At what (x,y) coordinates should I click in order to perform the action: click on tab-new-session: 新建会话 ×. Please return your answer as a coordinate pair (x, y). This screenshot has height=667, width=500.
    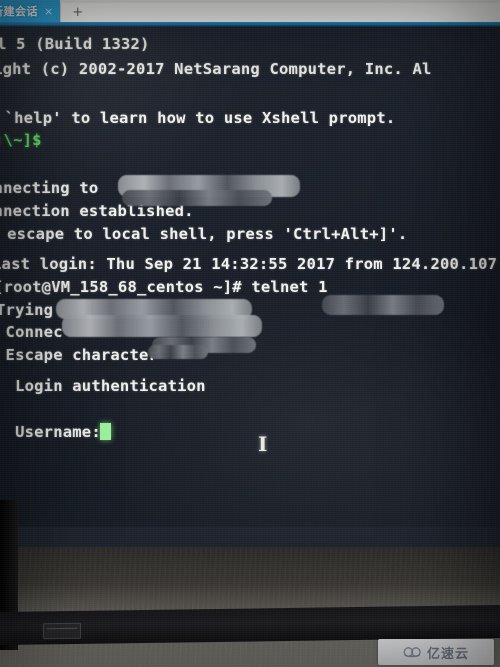
    Looking at the image, I should click on (30, 11).